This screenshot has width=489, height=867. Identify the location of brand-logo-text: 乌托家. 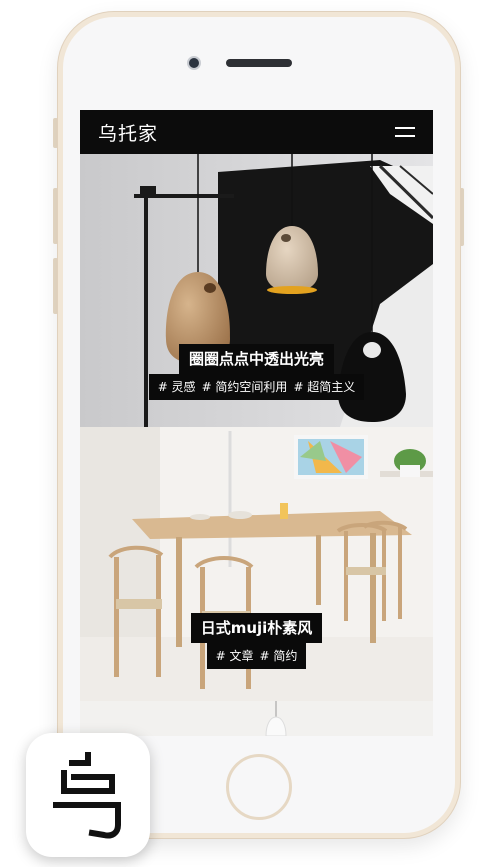
(128, 132).